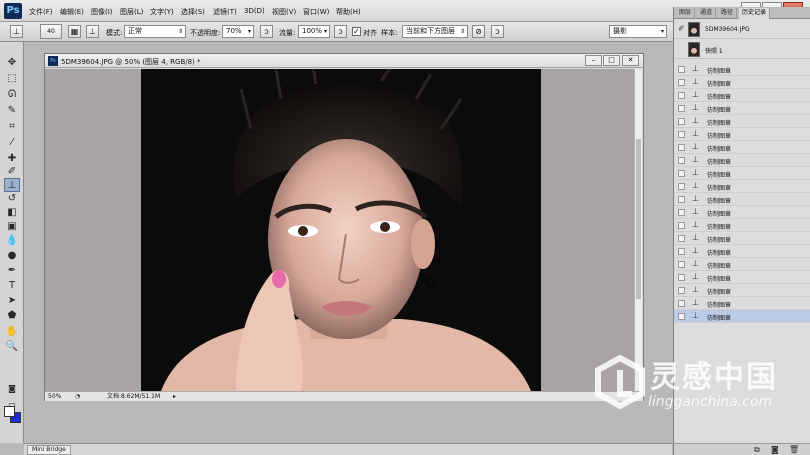 Image resolution: width=810 pixels, height=455 pixels. Describe the element at coordinates (12, 347) in the screenshot. I see `zoom-icon: 🔍` at that location.